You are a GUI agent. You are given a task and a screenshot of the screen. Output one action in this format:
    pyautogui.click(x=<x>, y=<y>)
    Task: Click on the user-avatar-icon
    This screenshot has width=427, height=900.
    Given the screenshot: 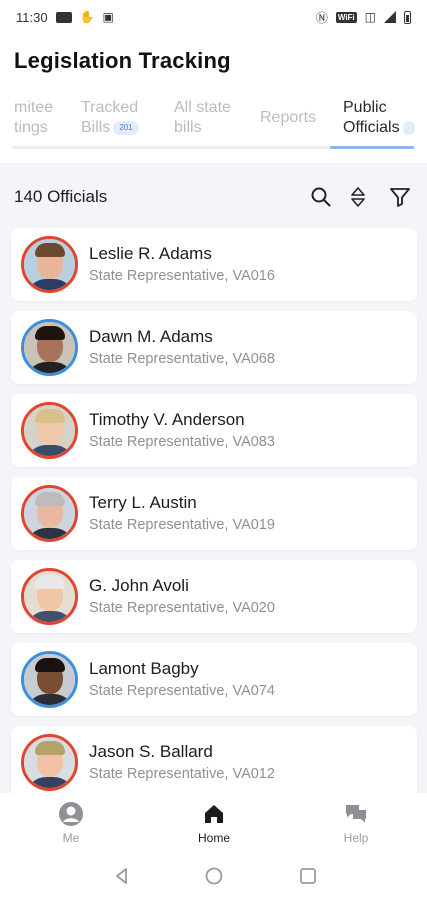 What is the action you would take?
    pyautogui.click(x=71, y=814)
    